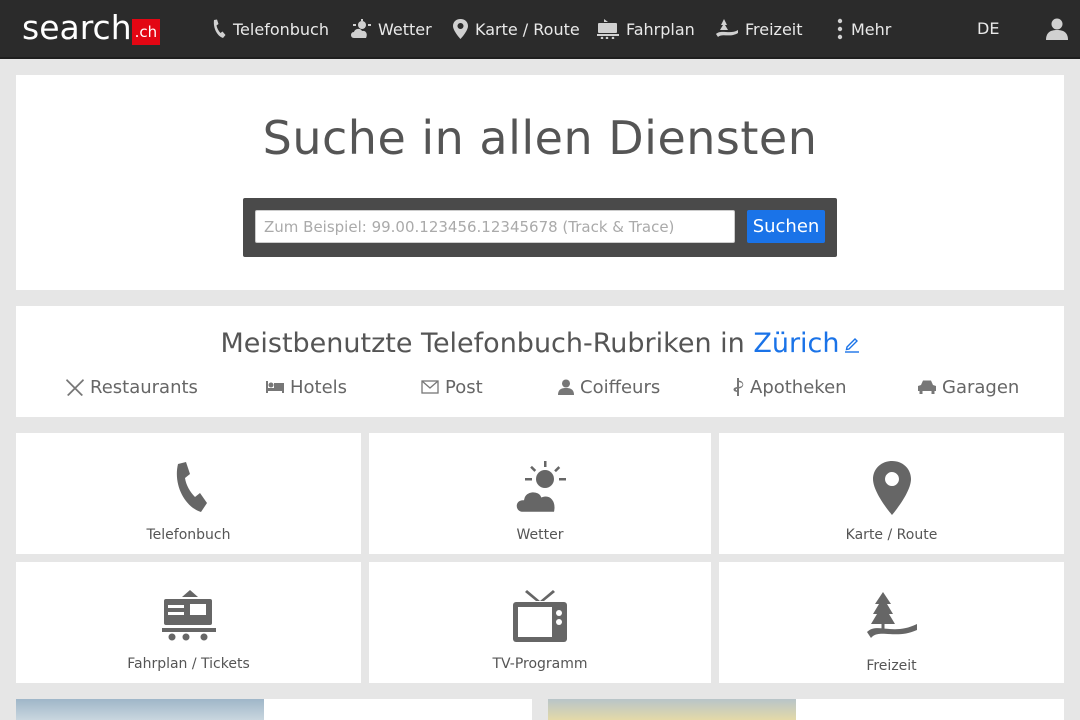  Describe the element at coordinates (774, 29) in the screenshot. I see `nav-label: Freizeit` at that location.